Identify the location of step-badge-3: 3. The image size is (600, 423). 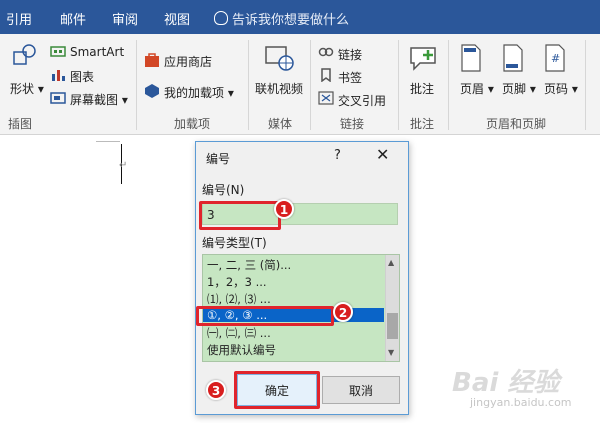
(216, 390).